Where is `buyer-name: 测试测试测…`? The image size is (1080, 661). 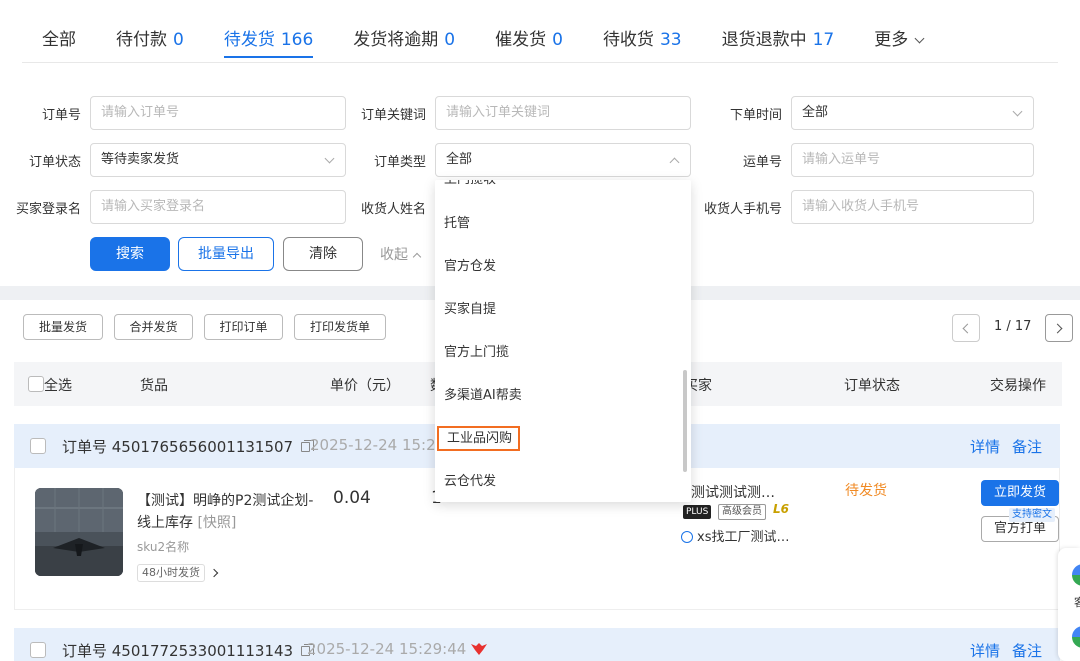
buyer-name: 测试测试测… is located at coordinates (733, 492).